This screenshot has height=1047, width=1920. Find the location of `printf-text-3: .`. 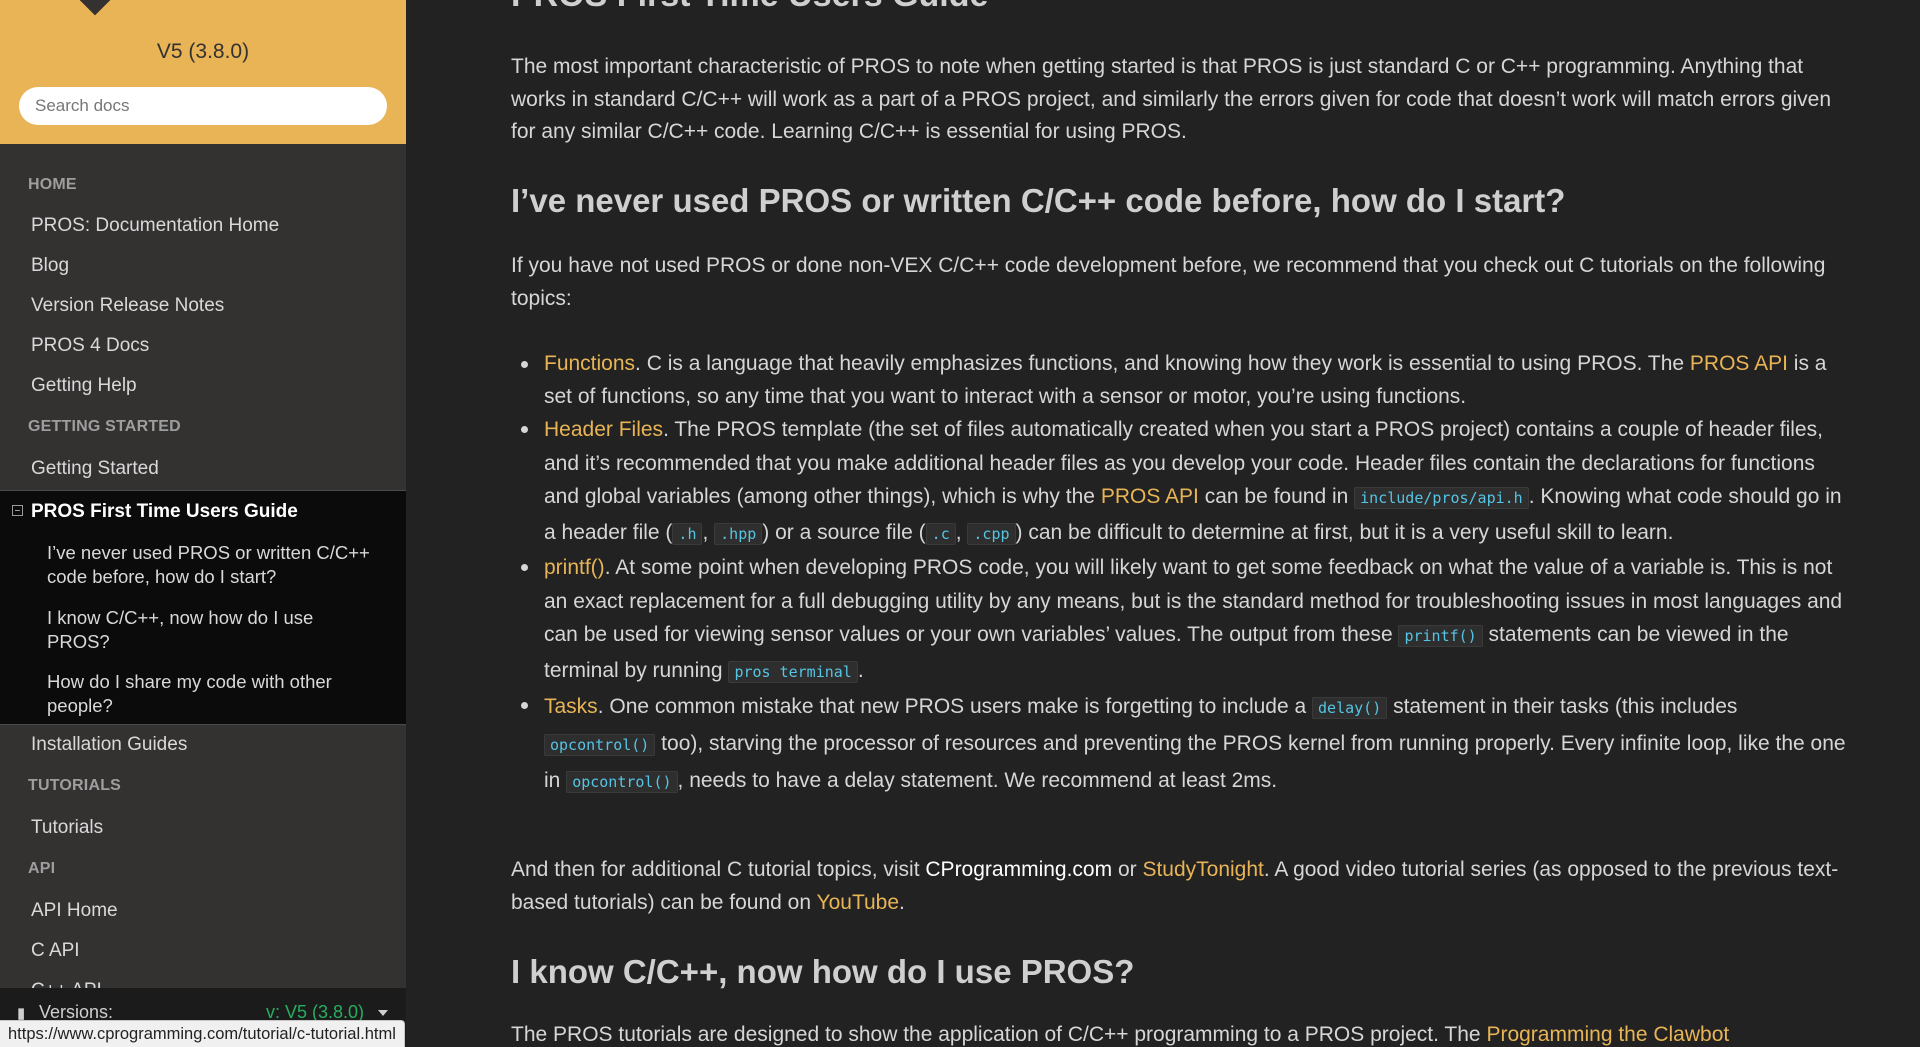

printf-text-3: . is located at coordinates (860, 670).